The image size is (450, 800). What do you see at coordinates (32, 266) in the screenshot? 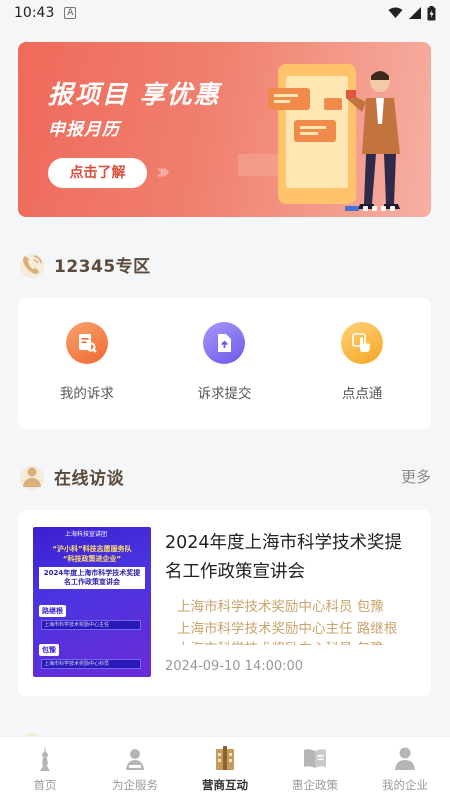
I see `phone-icon` at bounding box center [32, 266].